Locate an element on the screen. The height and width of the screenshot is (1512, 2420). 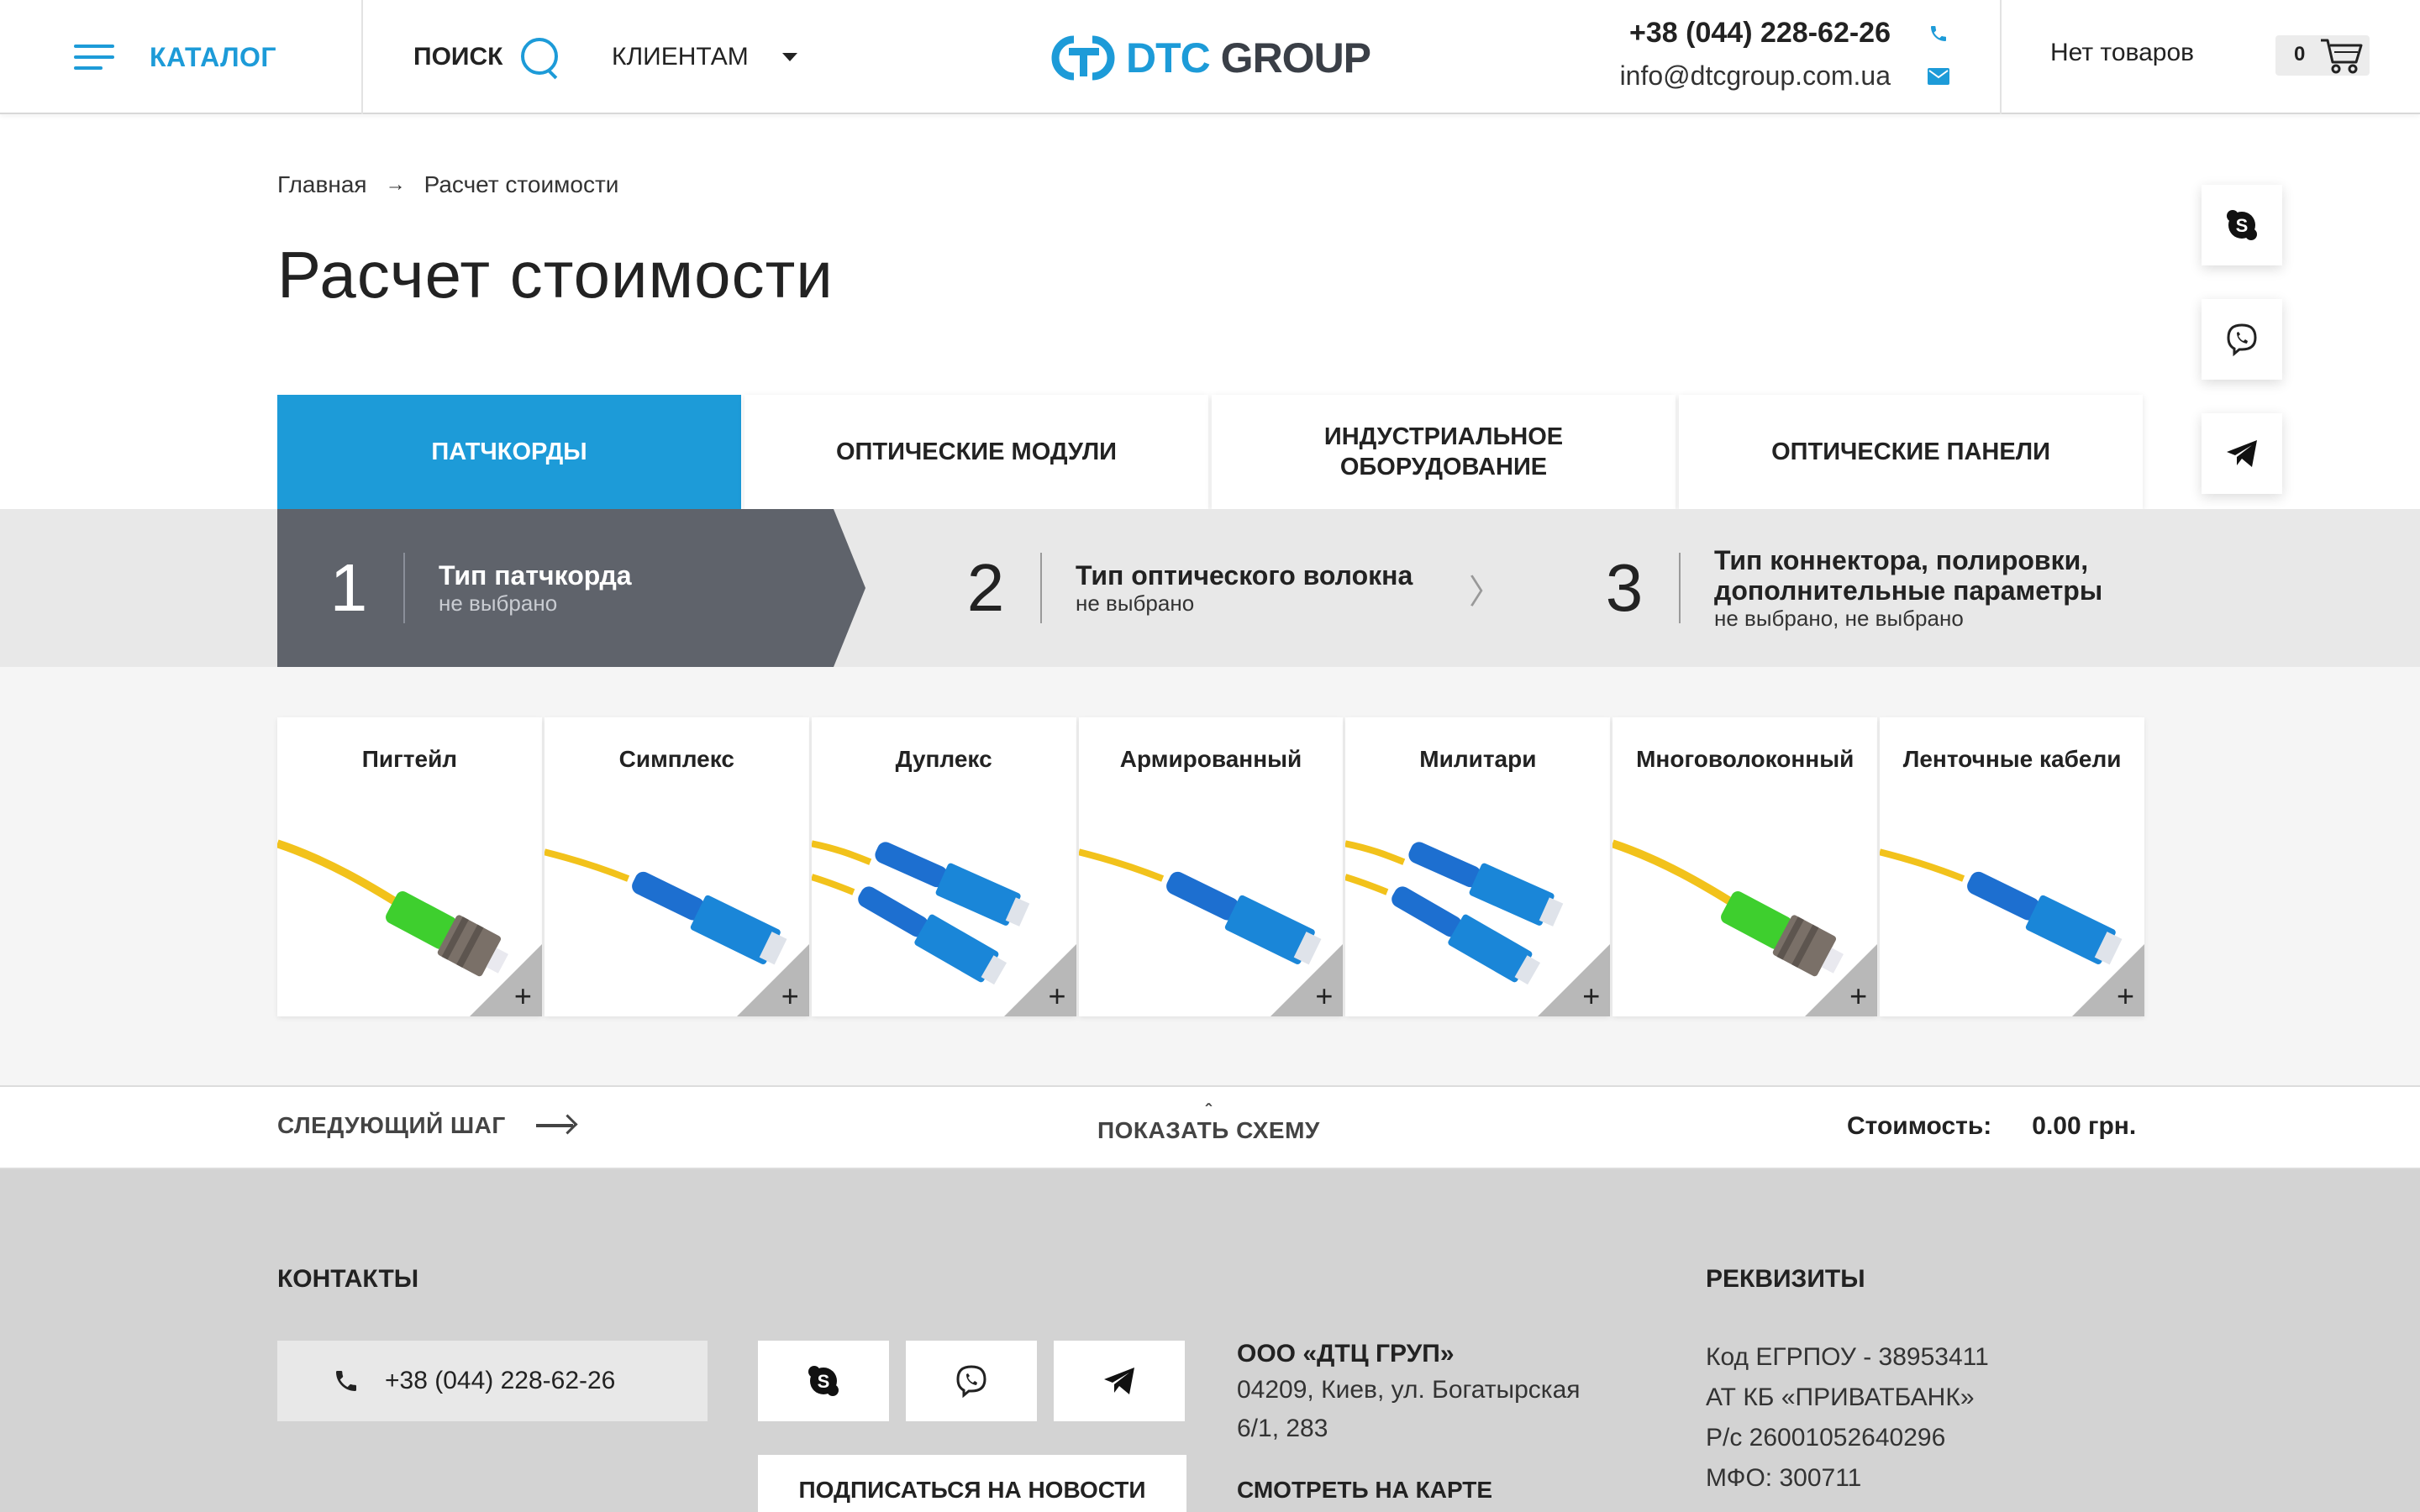
show-scheme-label: ПОКАЗАТЬ СХЕМУ is located at coordinates (1208, 1130).